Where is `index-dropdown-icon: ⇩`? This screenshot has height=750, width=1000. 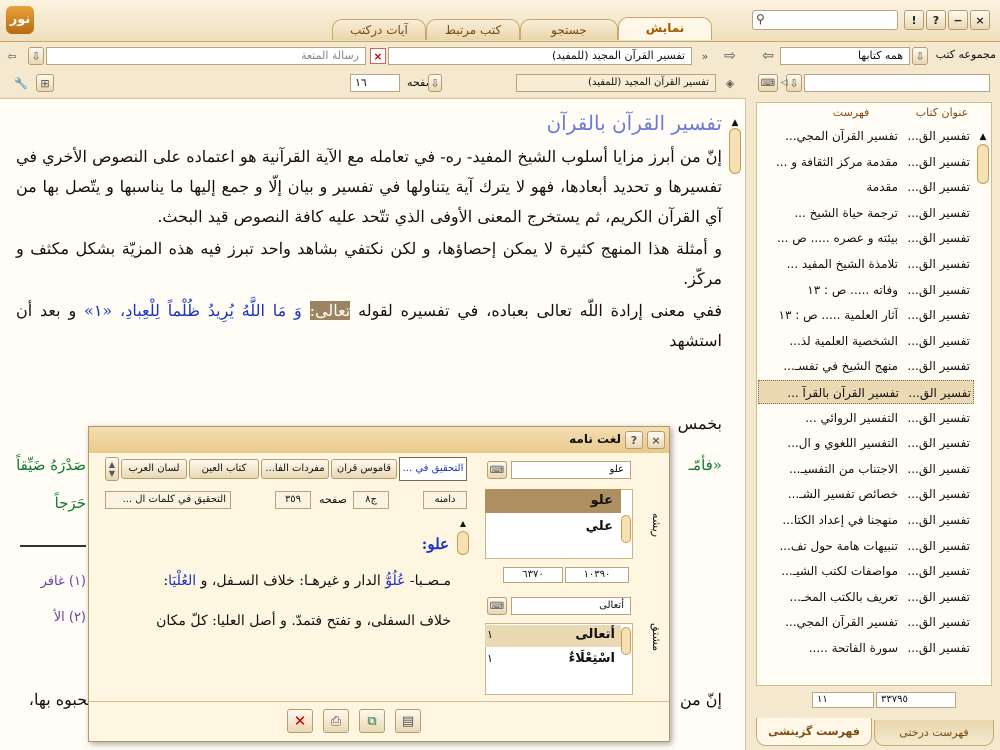
index-dropdown-icon: ⇩ is located at coordinates (794, 83).